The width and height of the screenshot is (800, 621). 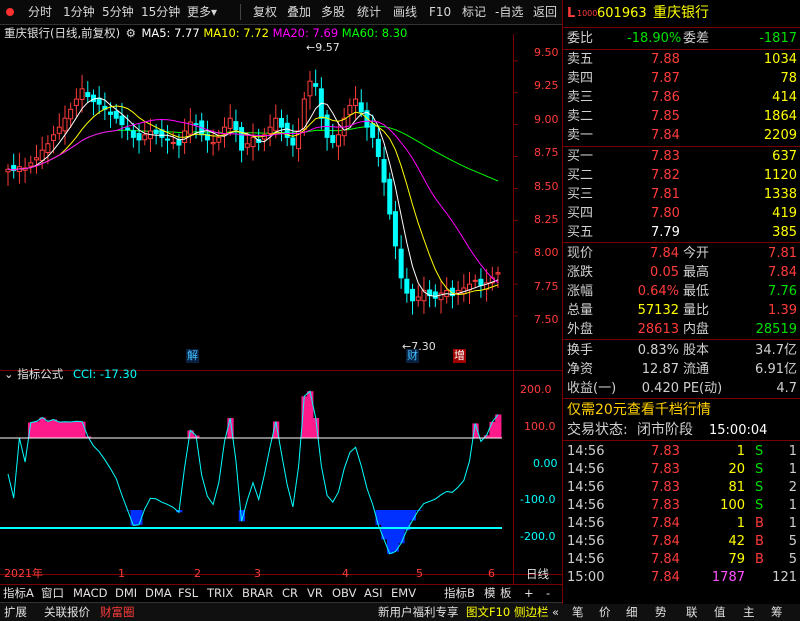 I want to click on right-tab-chou: 筹, so click(x=777, y=612).